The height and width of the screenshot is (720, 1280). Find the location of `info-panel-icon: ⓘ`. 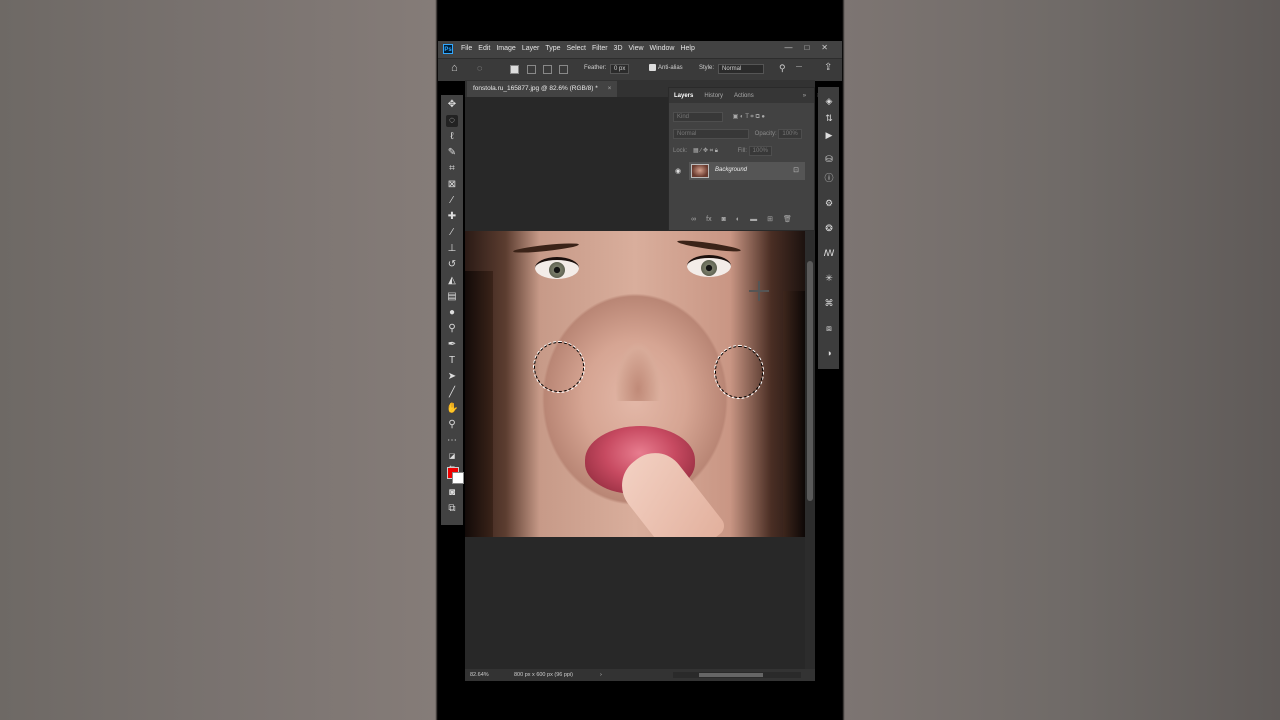

info-panel-icon: ⓘ is located at coordinates (829, 178).